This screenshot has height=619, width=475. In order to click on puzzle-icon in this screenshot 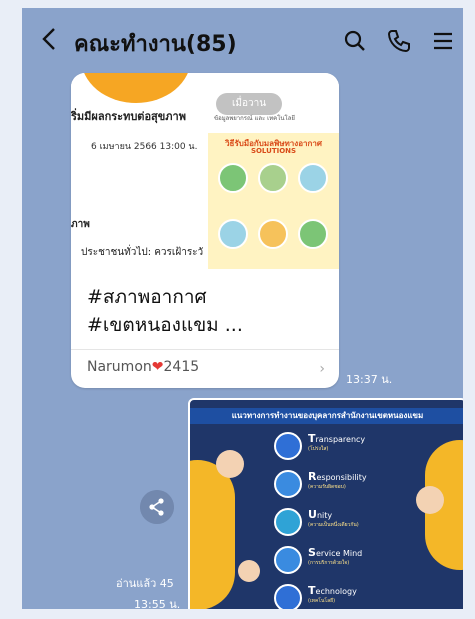, I will do `click(288, 522)`.